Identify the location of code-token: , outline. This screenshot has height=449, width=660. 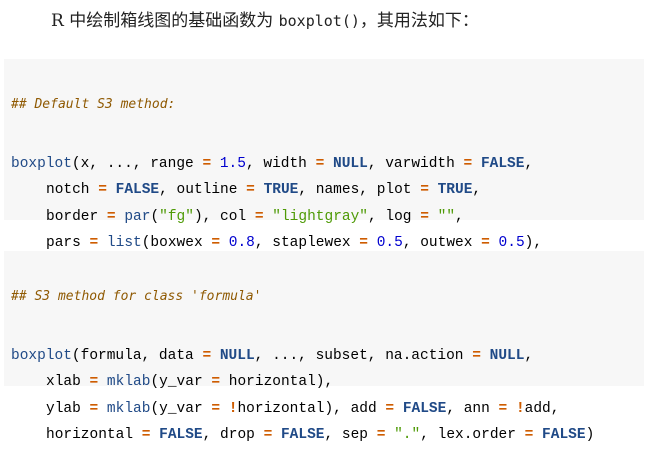
(203, 190).